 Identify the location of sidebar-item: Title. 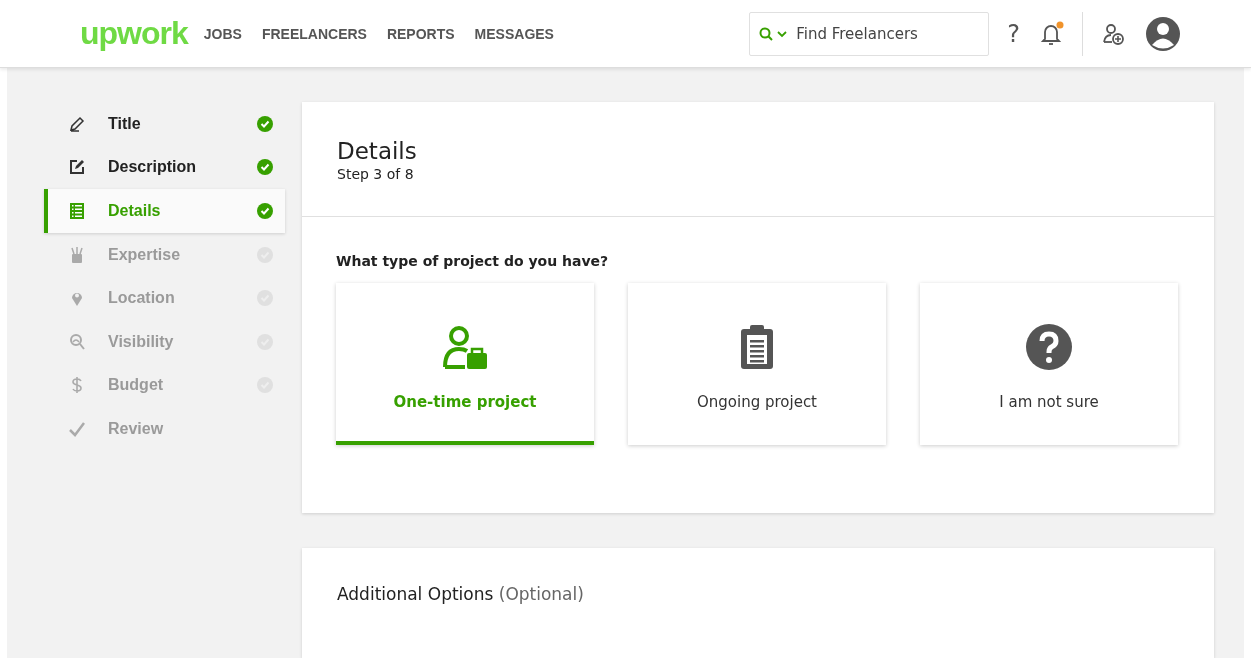
(164, 124).